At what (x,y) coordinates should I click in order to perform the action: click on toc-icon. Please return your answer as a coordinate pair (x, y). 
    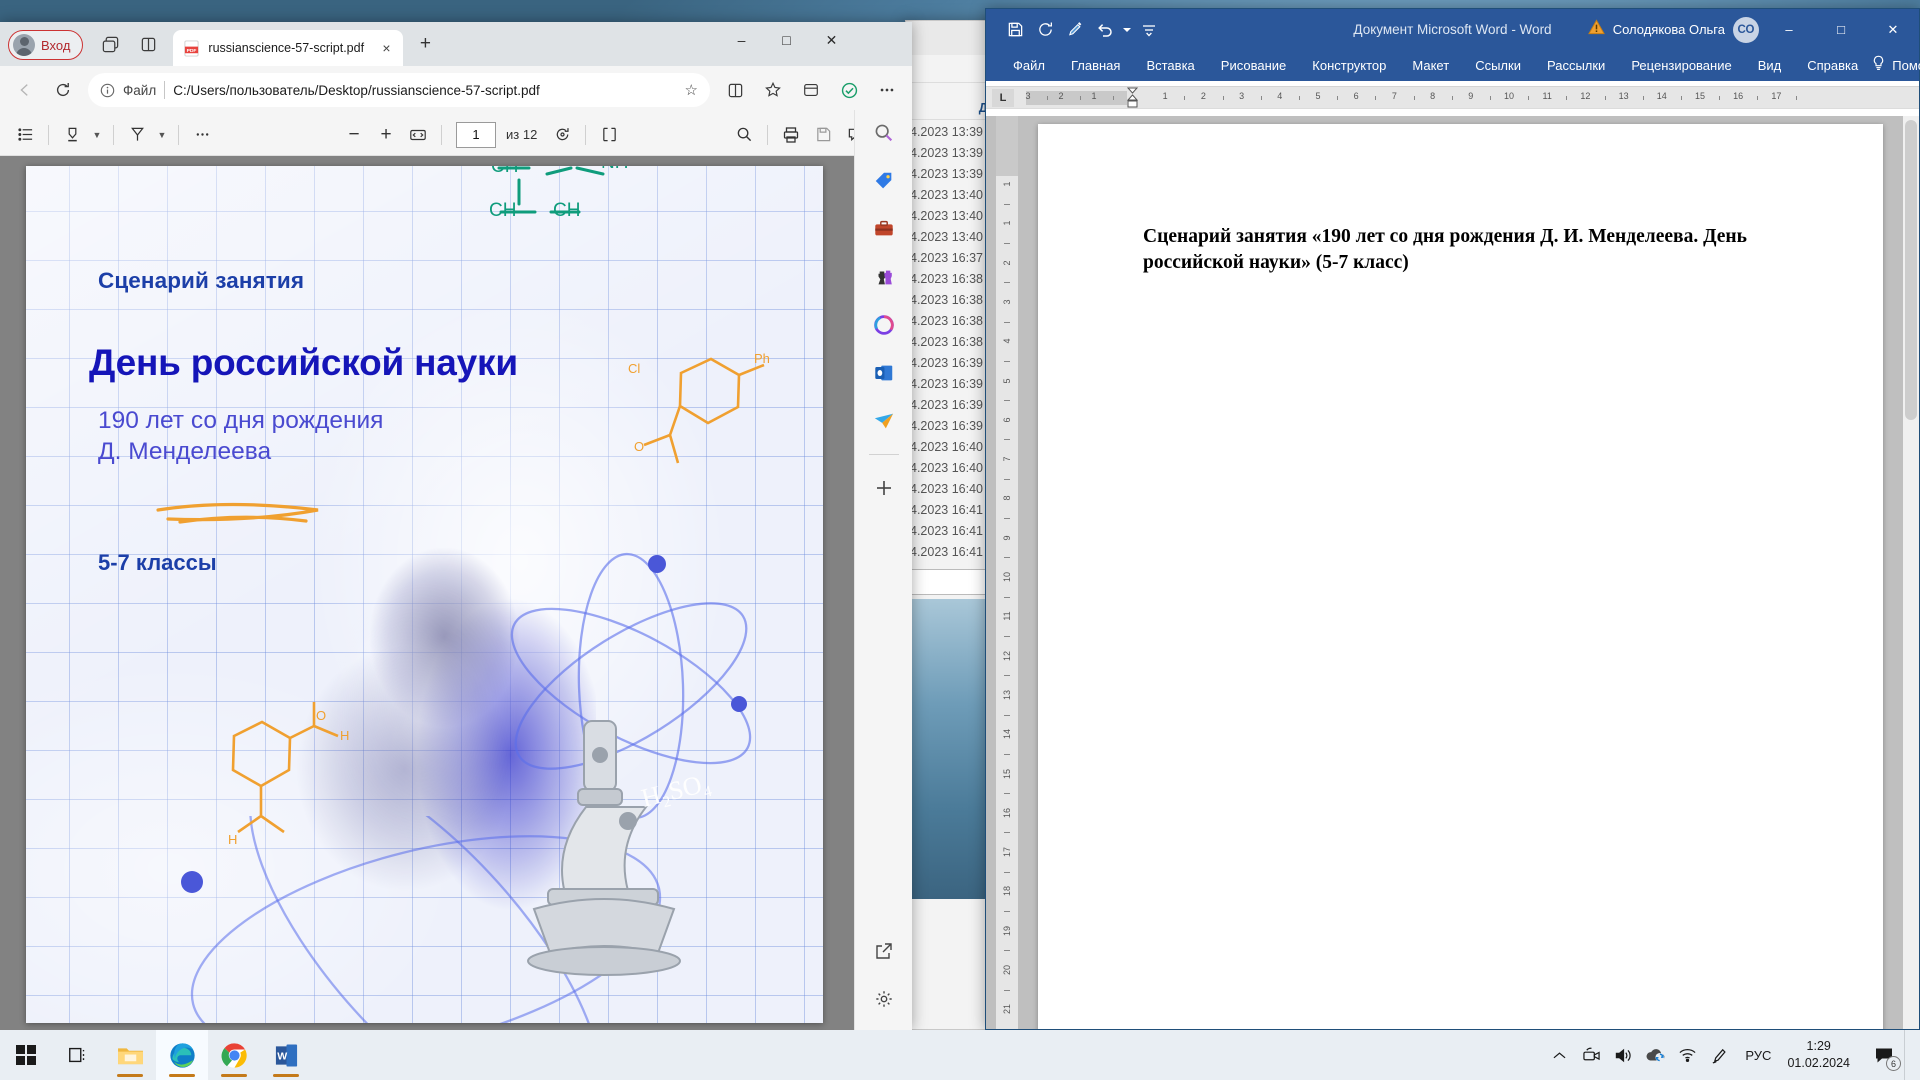
    Looking at the image, I should click on (25, 135).